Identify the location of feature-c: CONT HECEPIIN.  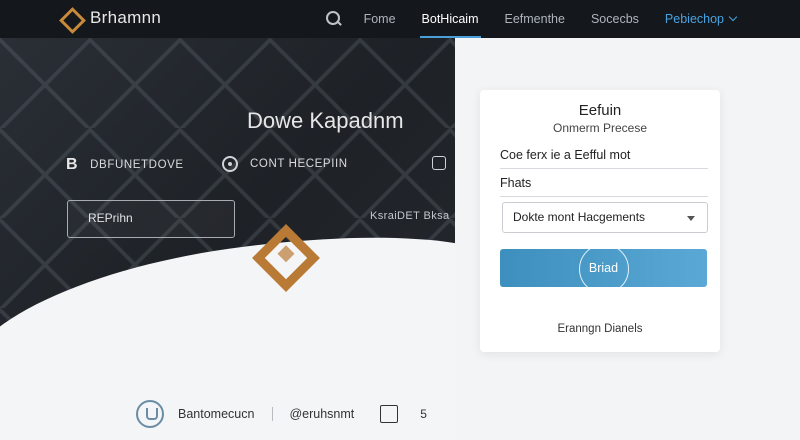
(285, 164).